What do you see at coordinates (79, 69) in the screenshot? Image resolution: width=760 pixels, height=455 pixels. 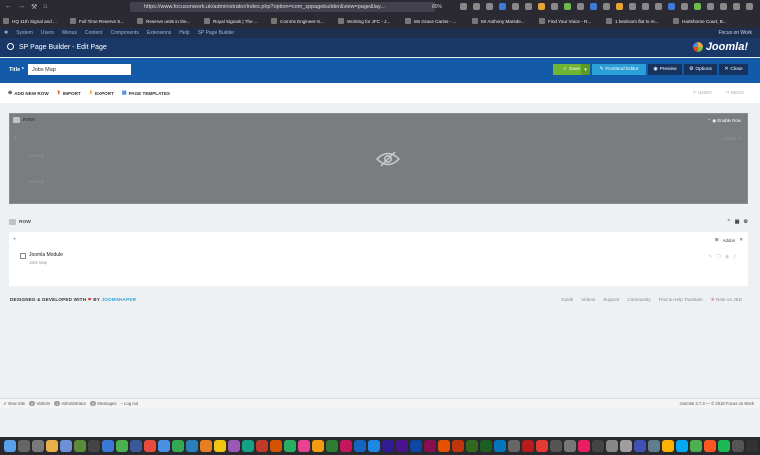 I see `title-field` at bounding box center [79, 69].